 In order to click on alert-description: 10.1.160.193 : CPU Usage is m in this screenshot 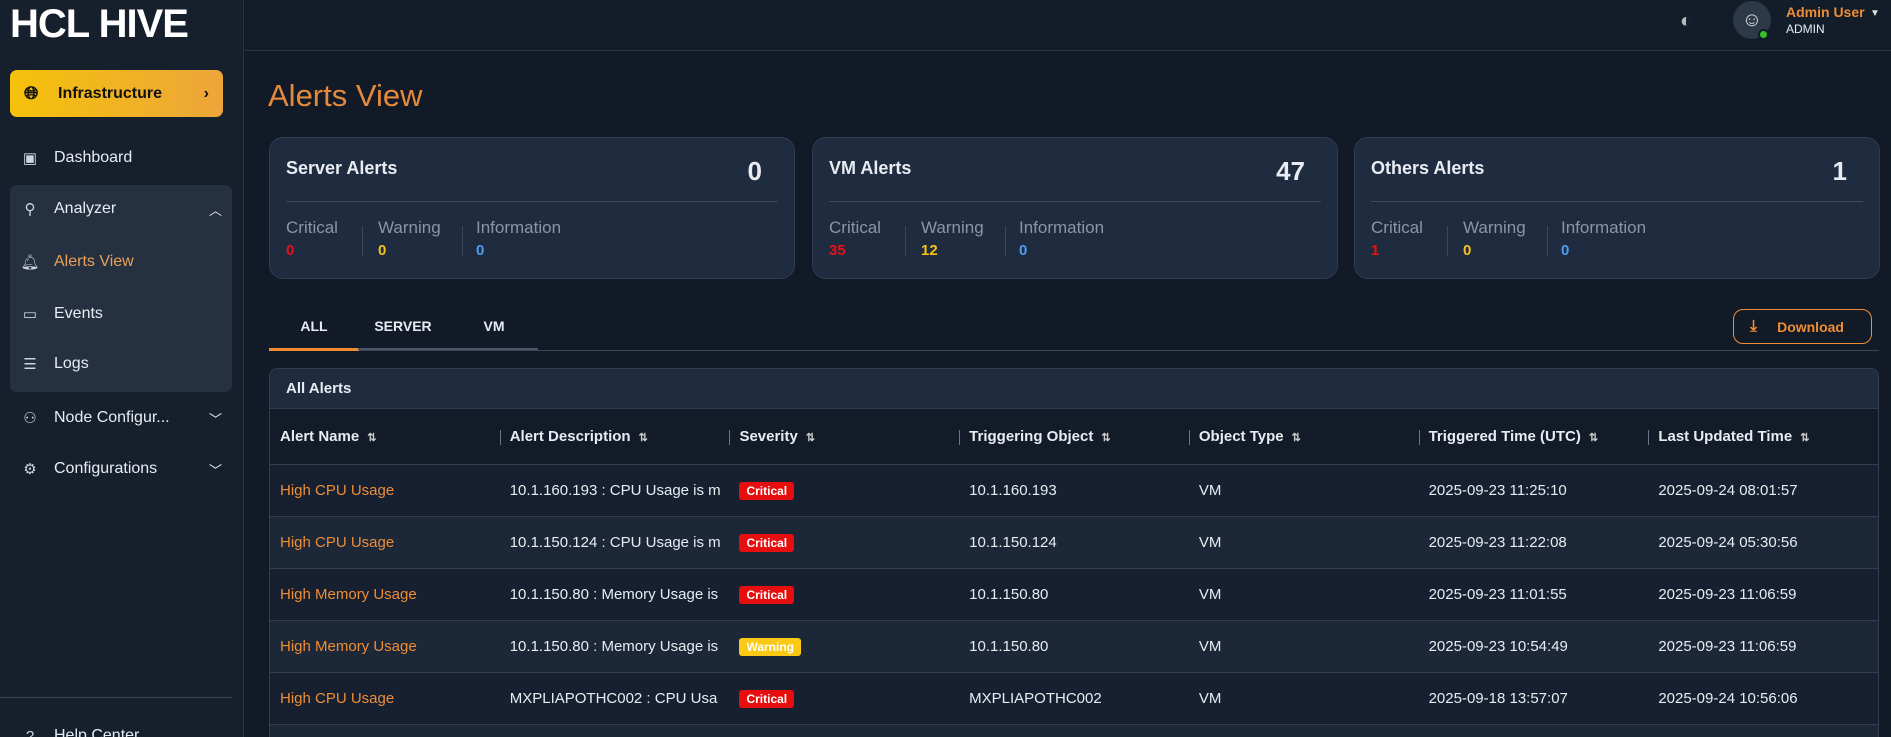, I will do `click(615, 490)`.